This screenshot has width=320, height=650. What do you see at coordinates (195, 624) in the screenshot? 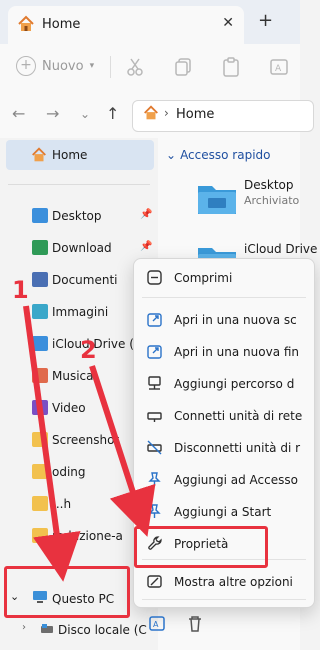
I see `trash-icon` at bounding box center [195, 624].